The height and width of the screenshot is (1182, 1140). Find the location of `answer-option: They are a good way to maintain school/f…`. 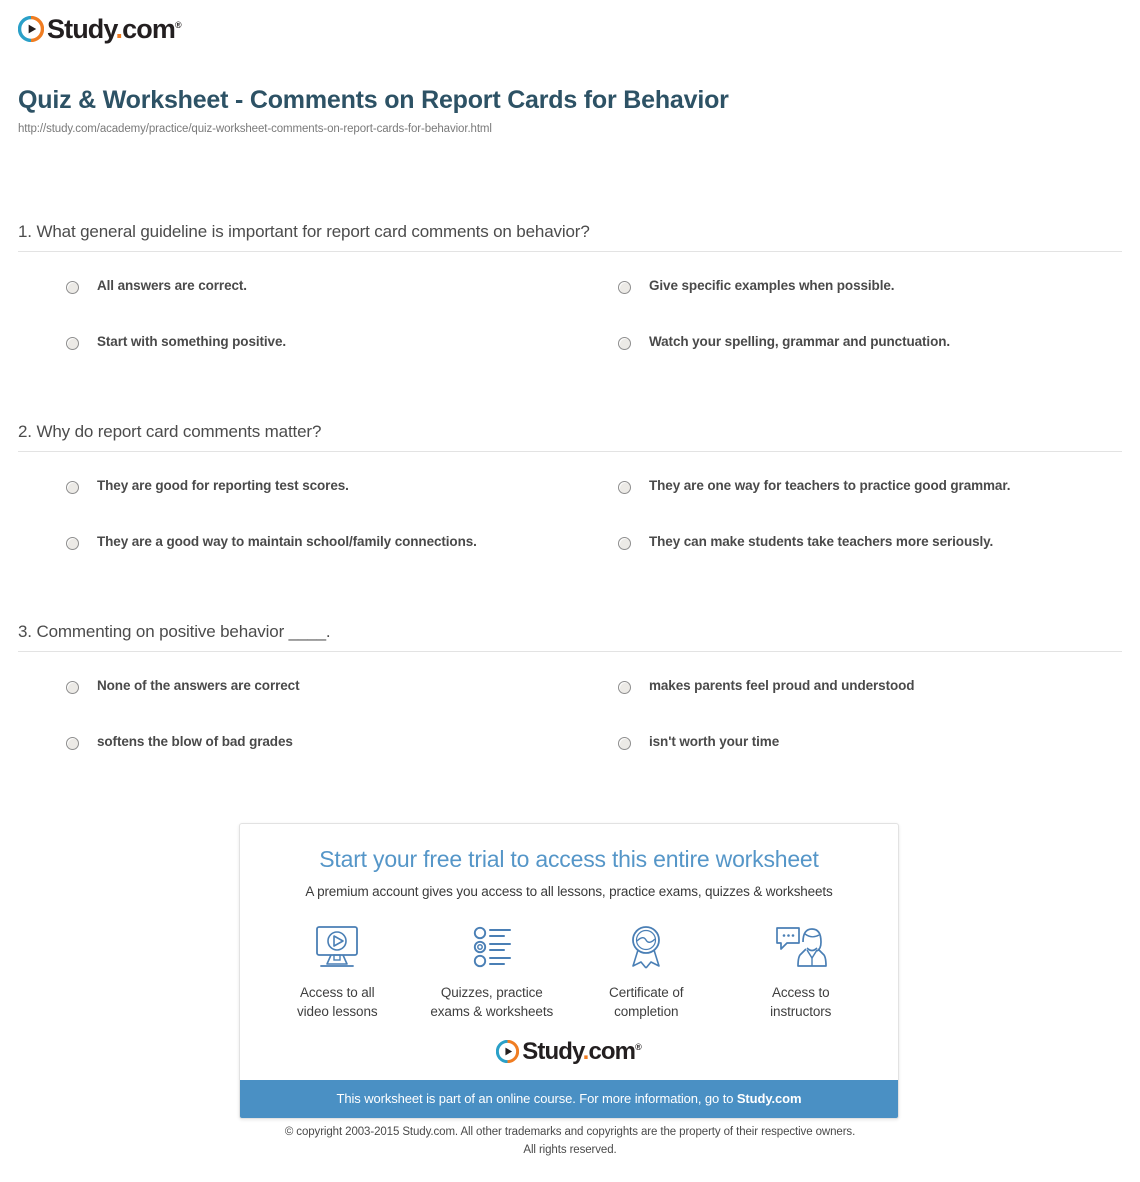

answer-option: They are a good way to maintain school/f… is located at coordinates (294, 562).